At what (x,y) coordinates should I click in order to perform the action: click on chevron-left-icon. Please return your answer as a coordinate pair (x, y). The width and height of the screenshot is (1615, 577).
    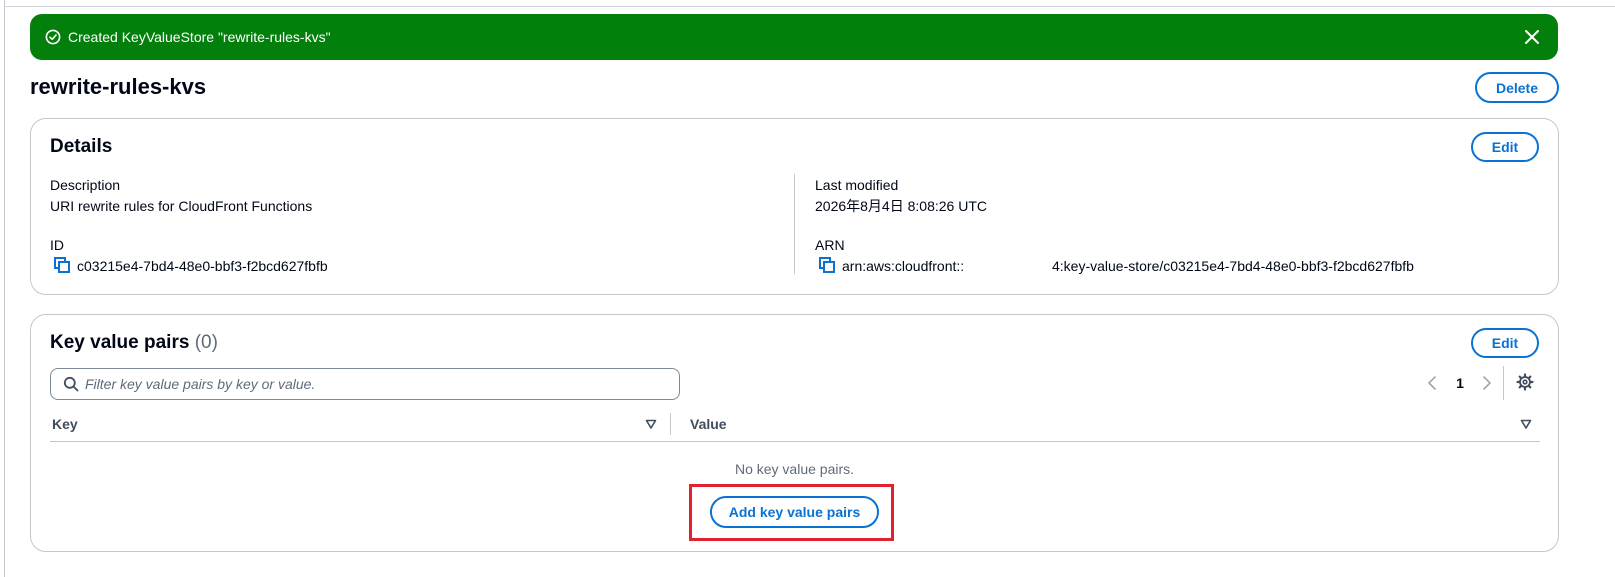
    Looking at the image, I should click on (1432, 383).